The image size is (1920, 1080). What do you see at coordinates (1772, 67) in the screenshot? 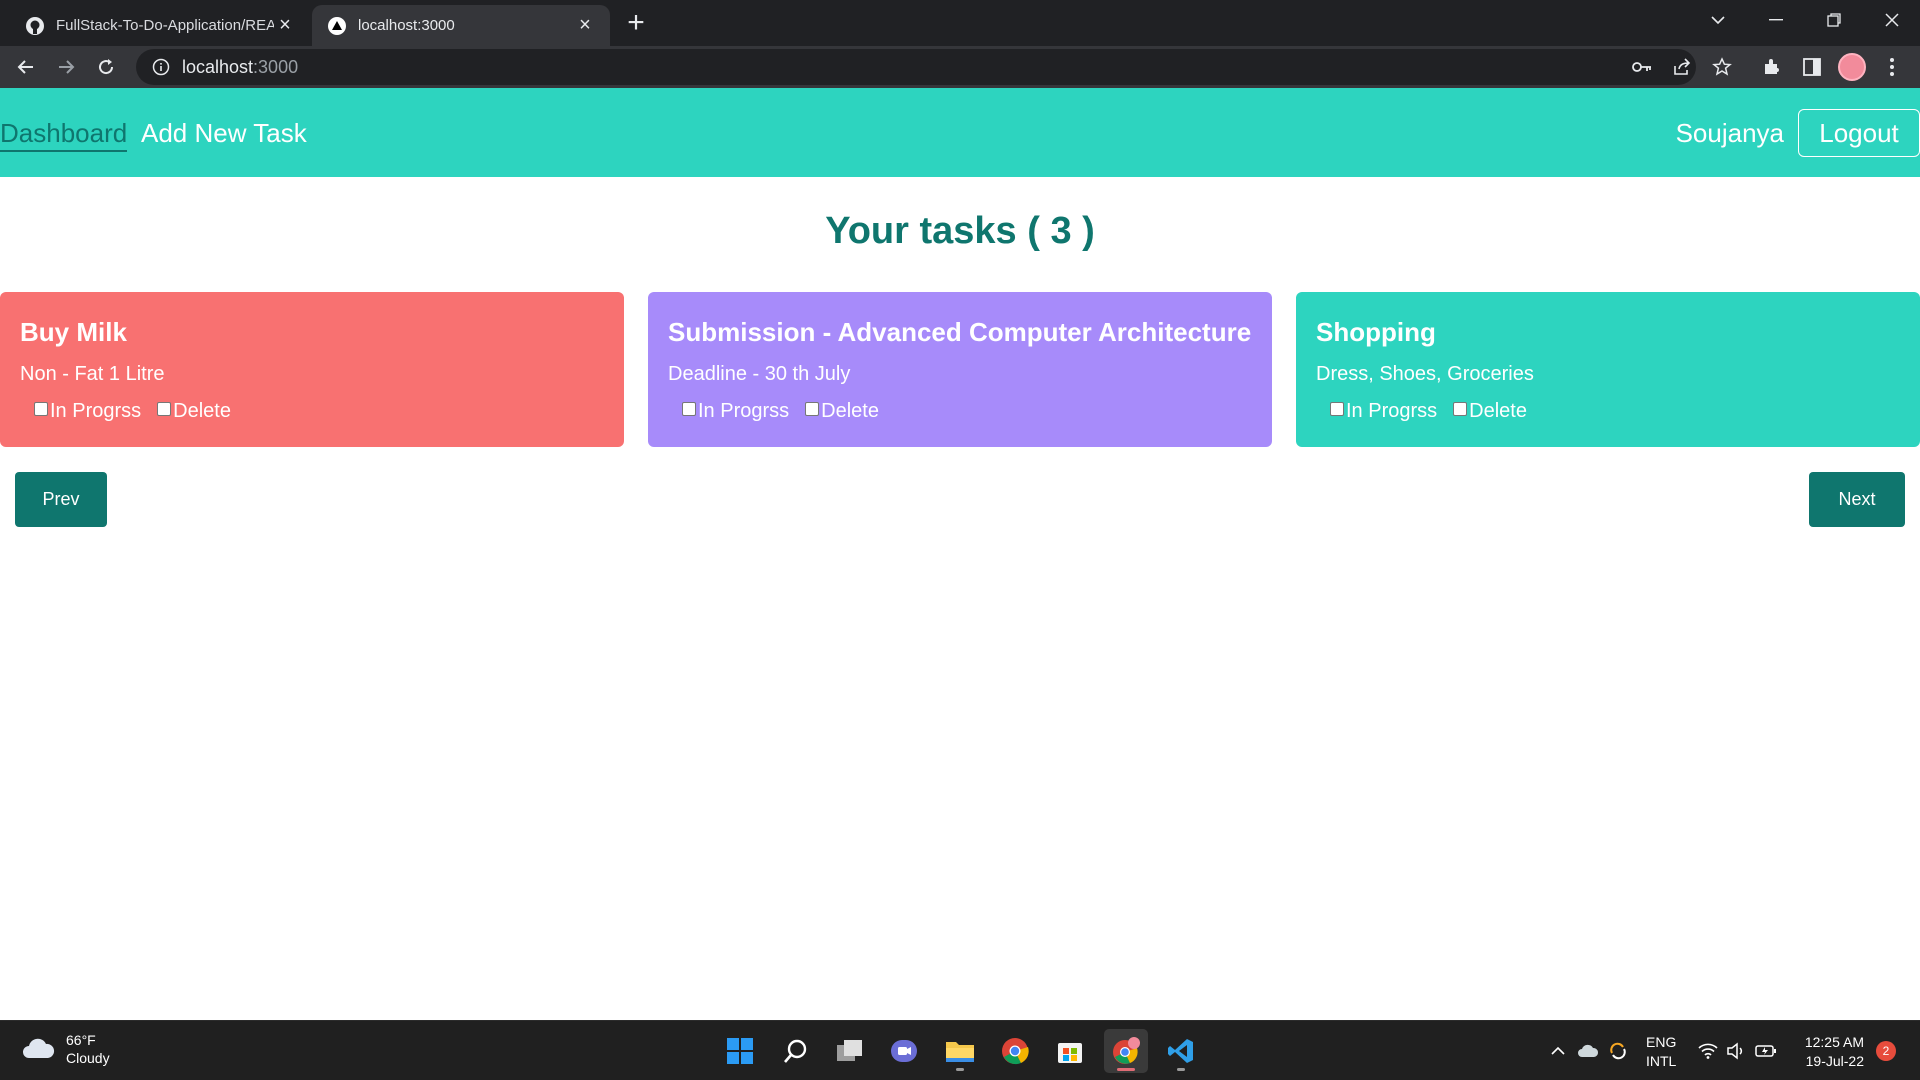
I see `extensions-icon` at bounding box center [1772, 67].